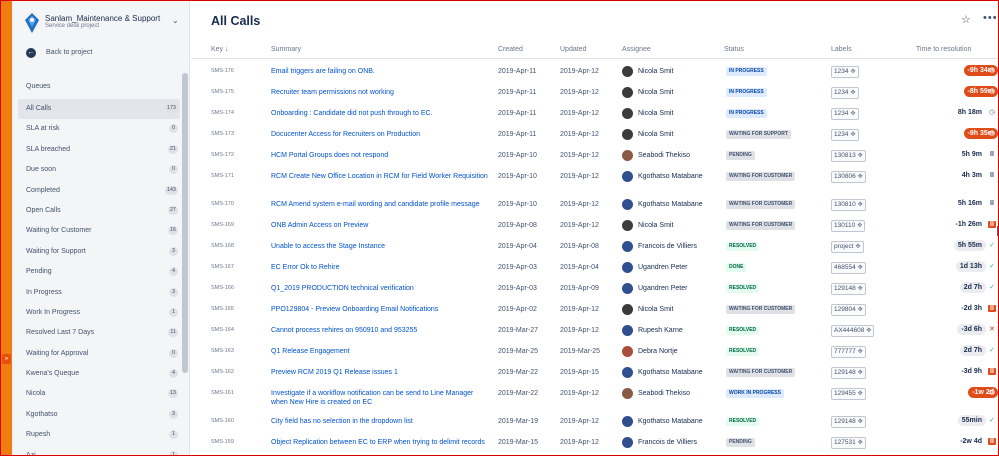 Image resolution: width=999 pixels, height=456 pixels. What do you see at coordinates (222, 351) in the screenshot?
I see `issue-key: SMS-163` at bounding box center [222, 351].